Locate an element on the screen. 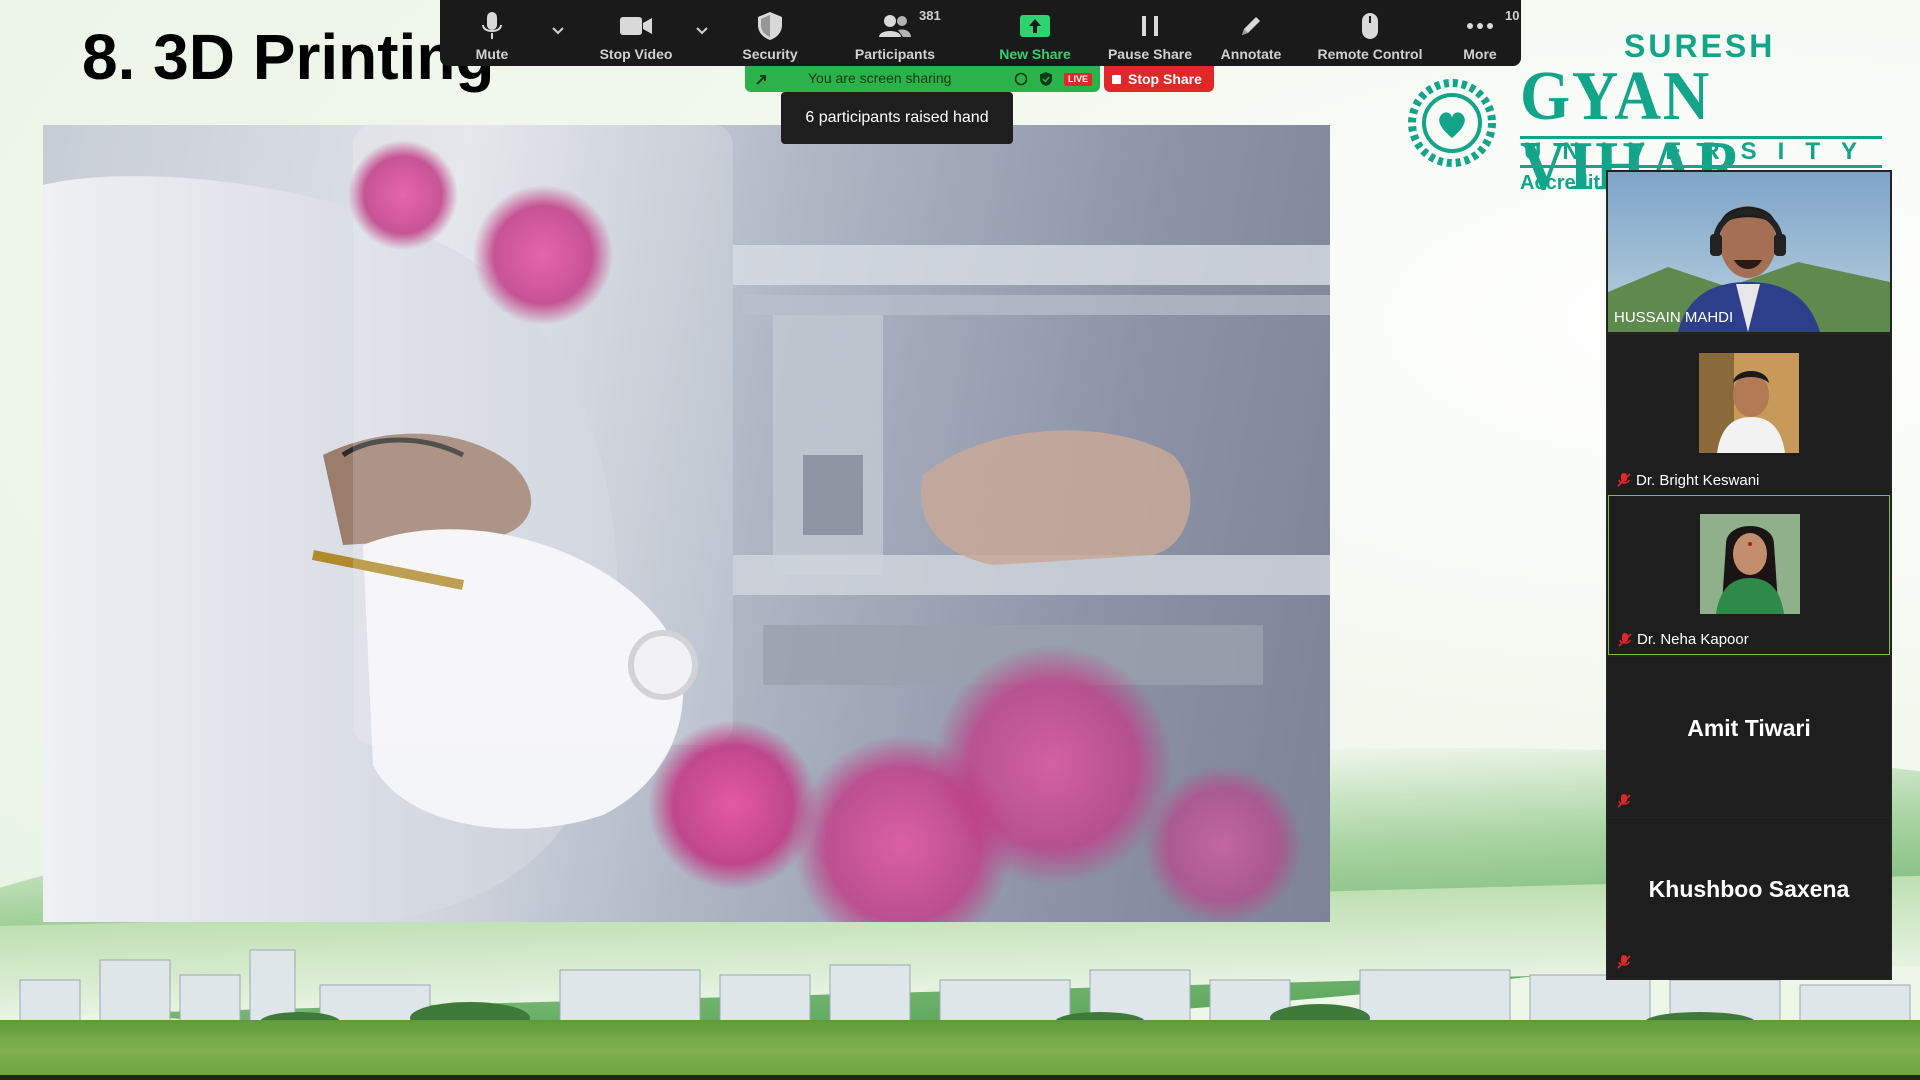  security-label: Security is located at coordinates (770, 54).